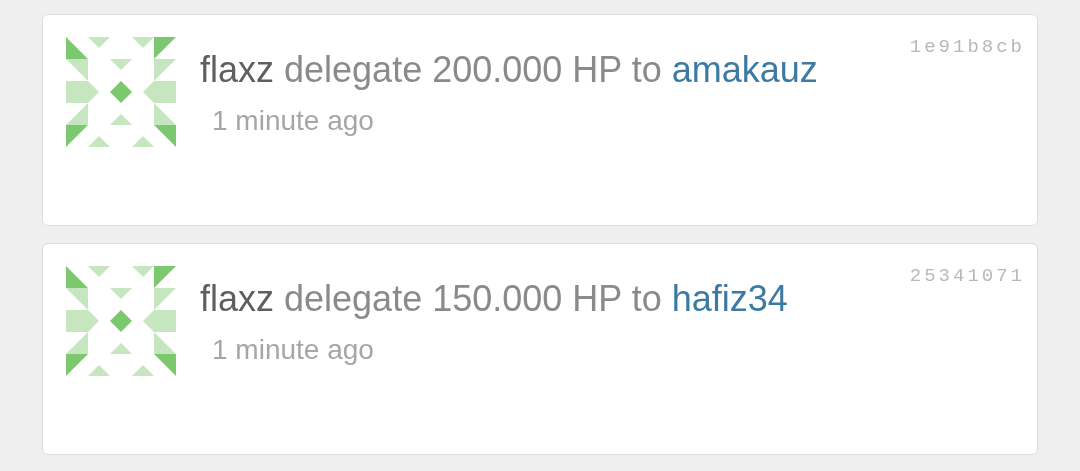 This screenshot has height=471, width=1080. I want to click on transaction-id: 25341071, so click(967, 276).